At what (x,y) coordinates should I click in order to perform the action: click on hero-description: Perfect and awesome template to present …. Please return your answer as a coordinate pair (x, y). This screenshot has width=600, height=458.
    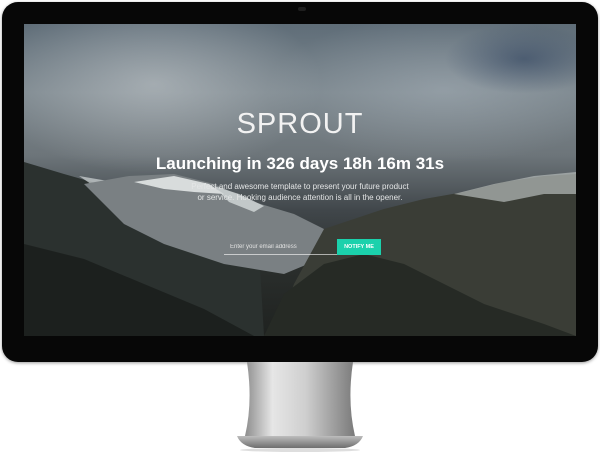
    Looking at the image, I should click on (300, 192).